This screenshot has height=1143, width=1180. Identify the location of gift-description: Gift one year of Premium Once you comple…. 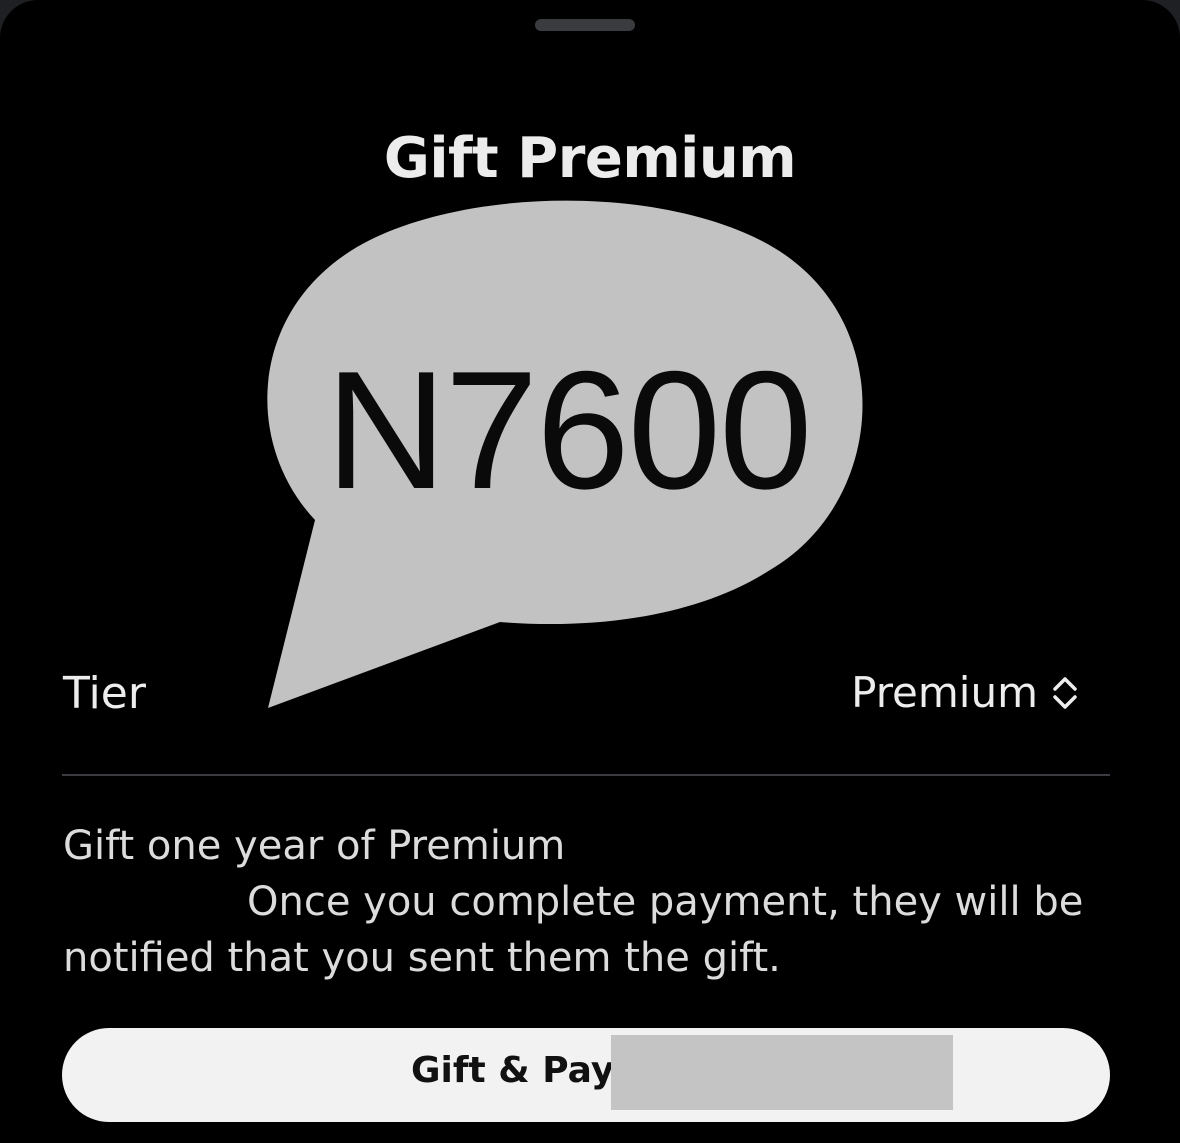
(588, 902).